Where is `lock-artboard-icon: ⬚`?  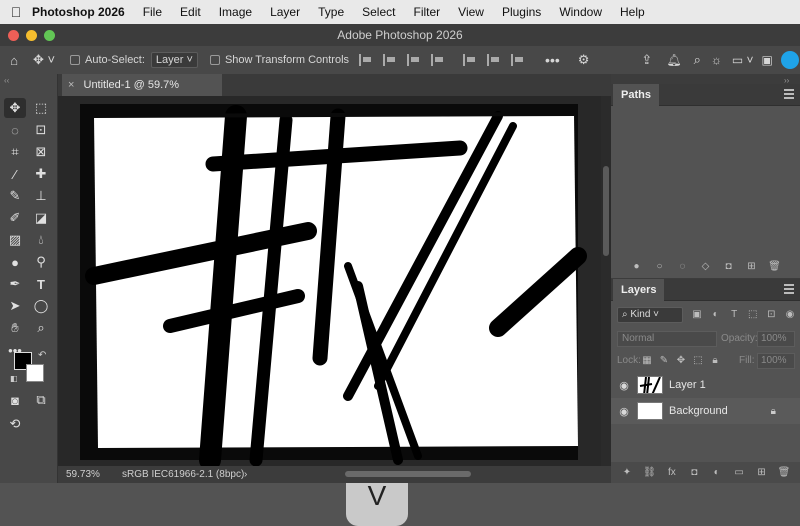 lock-artboard-icon: ⬚ is located at coordinates (698, 360).